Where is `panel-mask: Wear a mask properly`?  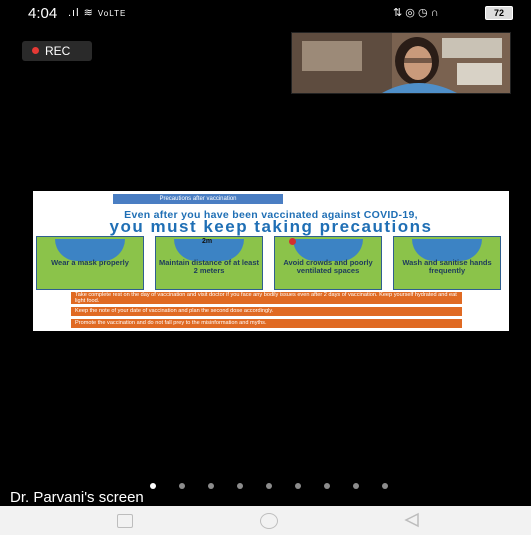 panel-mask: Wear a mask properly is located at coordinates (90, 263).